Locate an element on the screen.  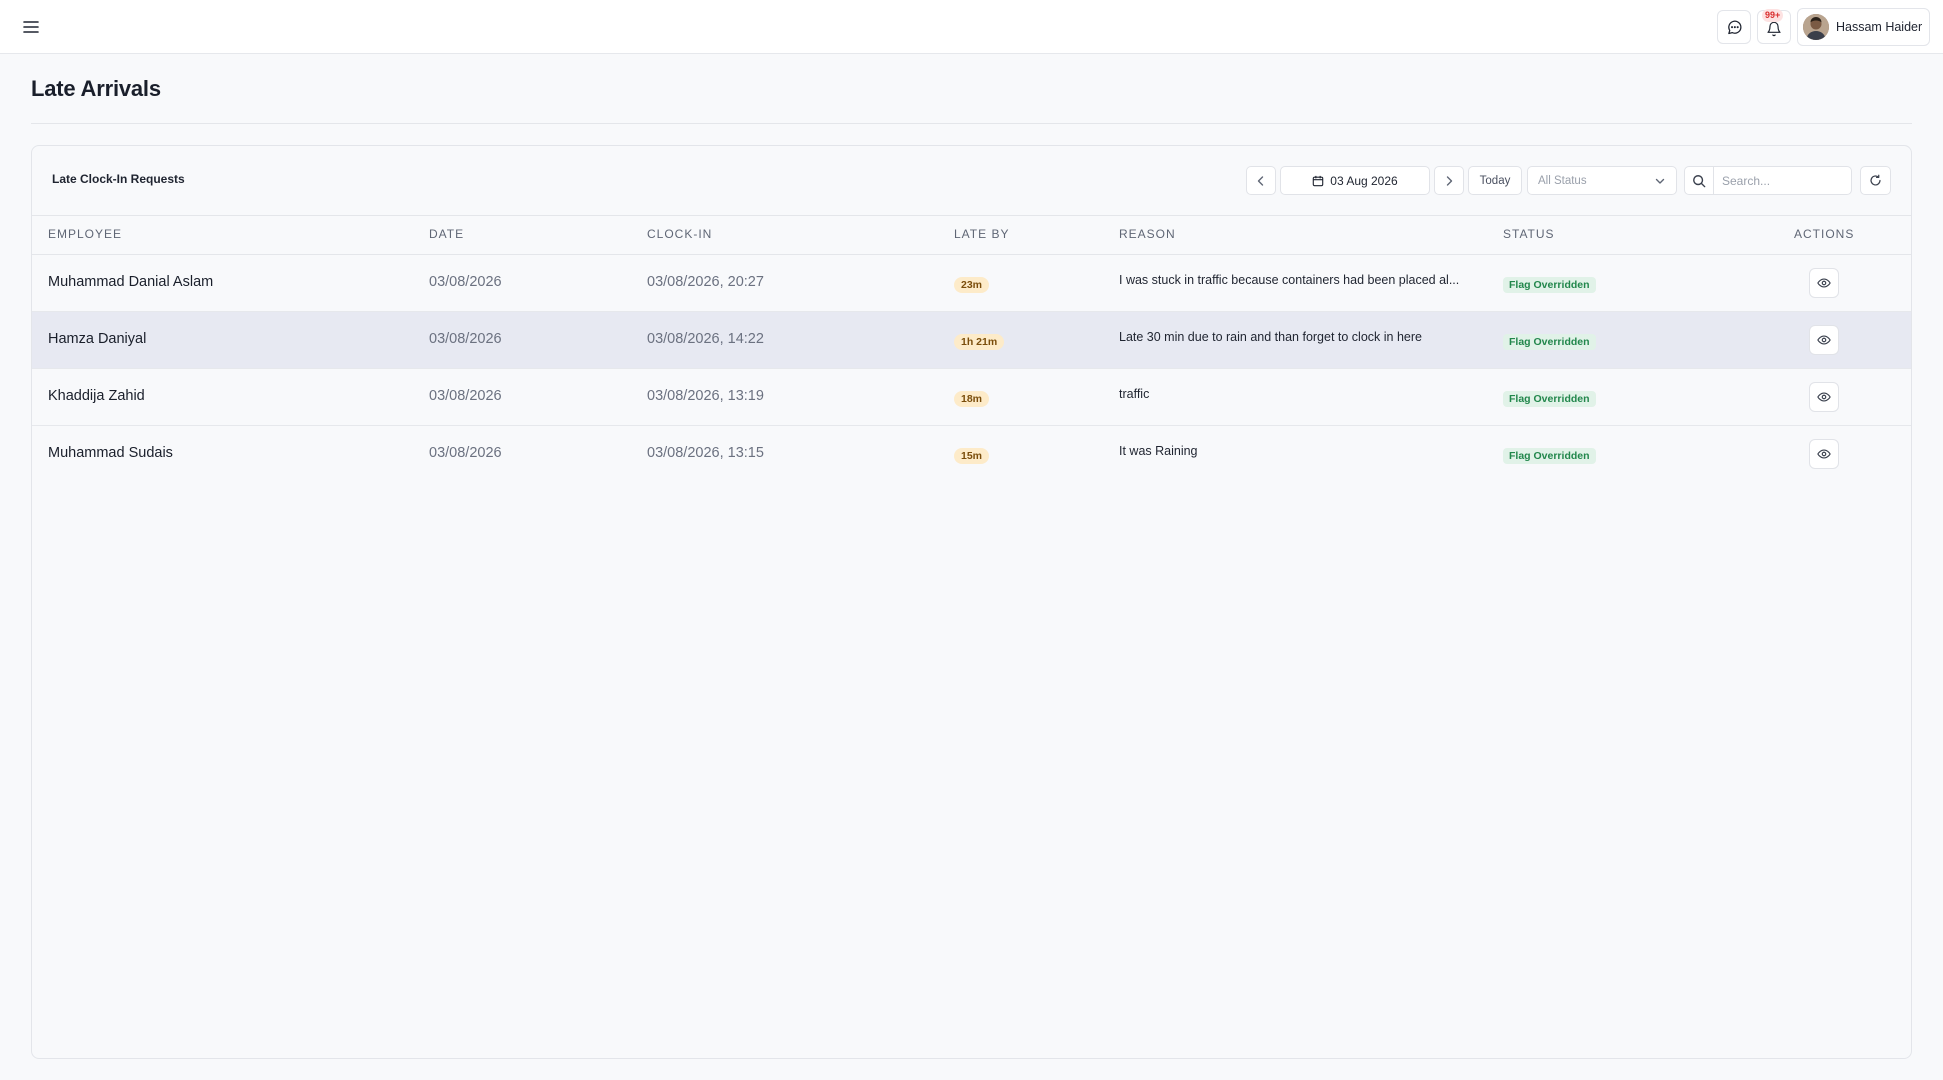
late-by-badge: 1h 21m is located at coordinates (979, 342).